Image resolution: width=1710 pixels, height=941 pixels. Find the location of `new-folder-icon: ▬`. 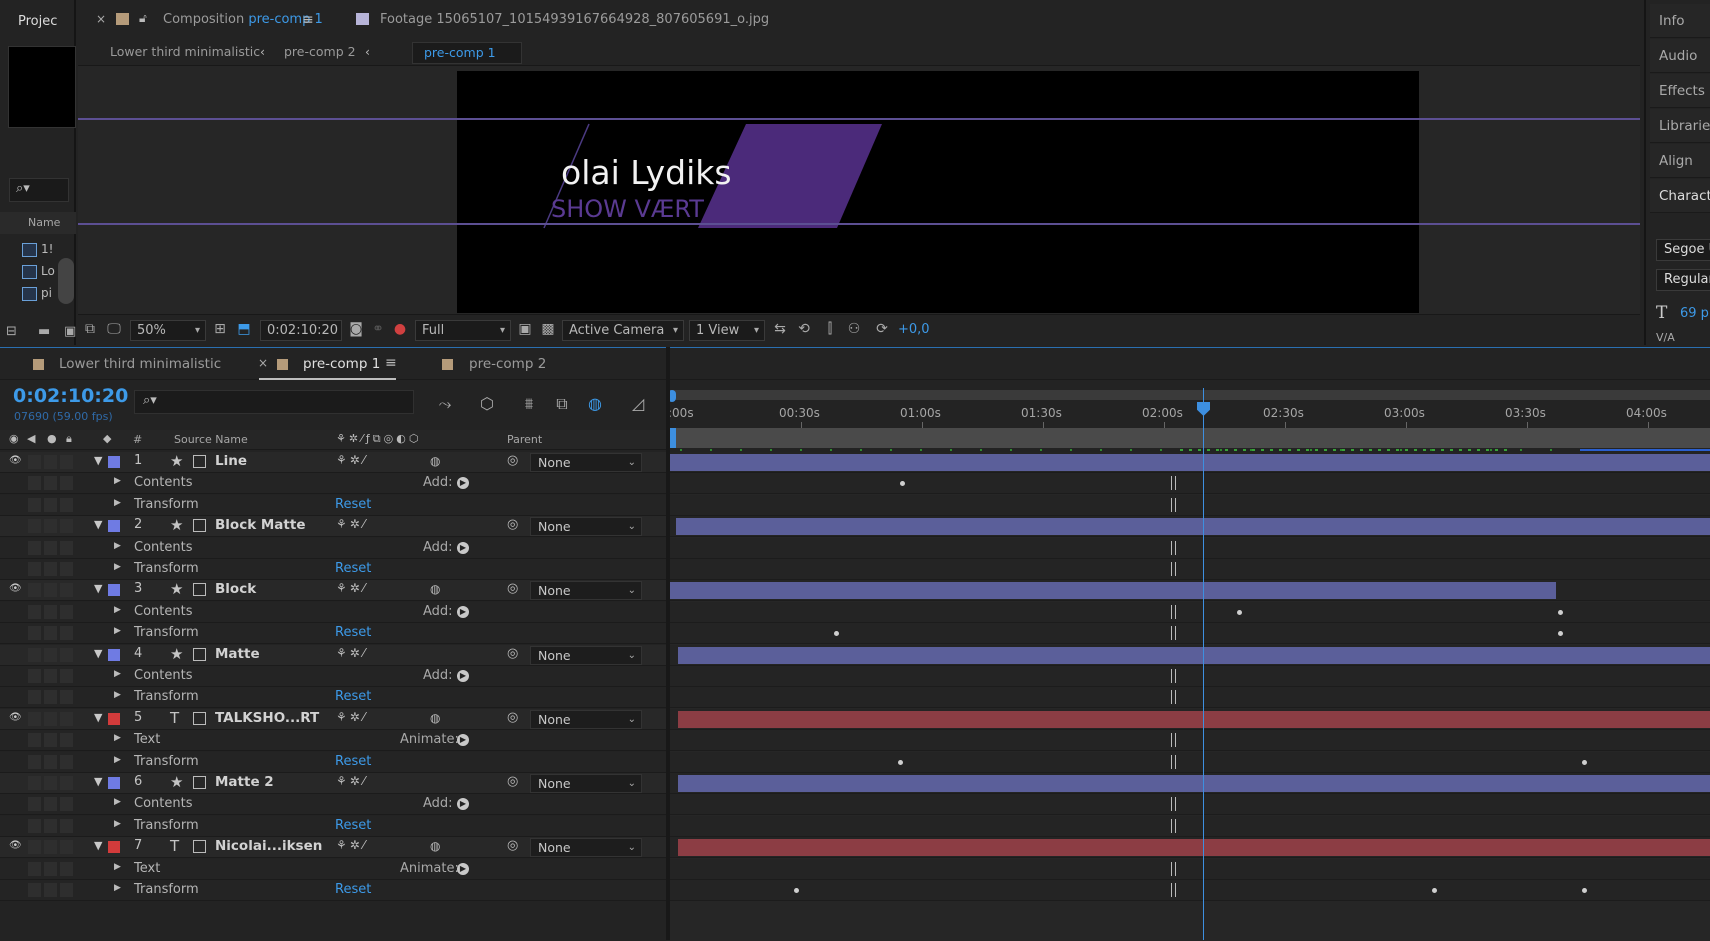

new-folder-icon: ▬ is located at coordinates (44, 331).